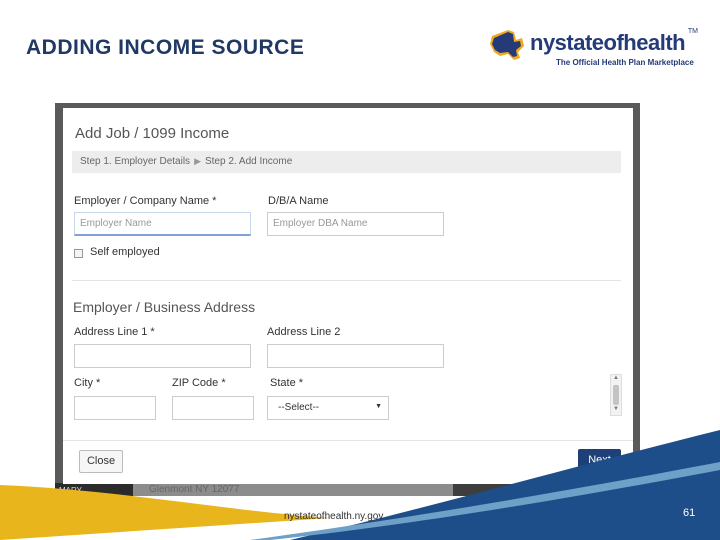 Image resolution: width=720 pixels, height=540 pixels. What do you see at coordinates (114, 332) in the screenshot?
I see `address-line-1-label: Address Line 1 *` at bounding box center [114, 332].